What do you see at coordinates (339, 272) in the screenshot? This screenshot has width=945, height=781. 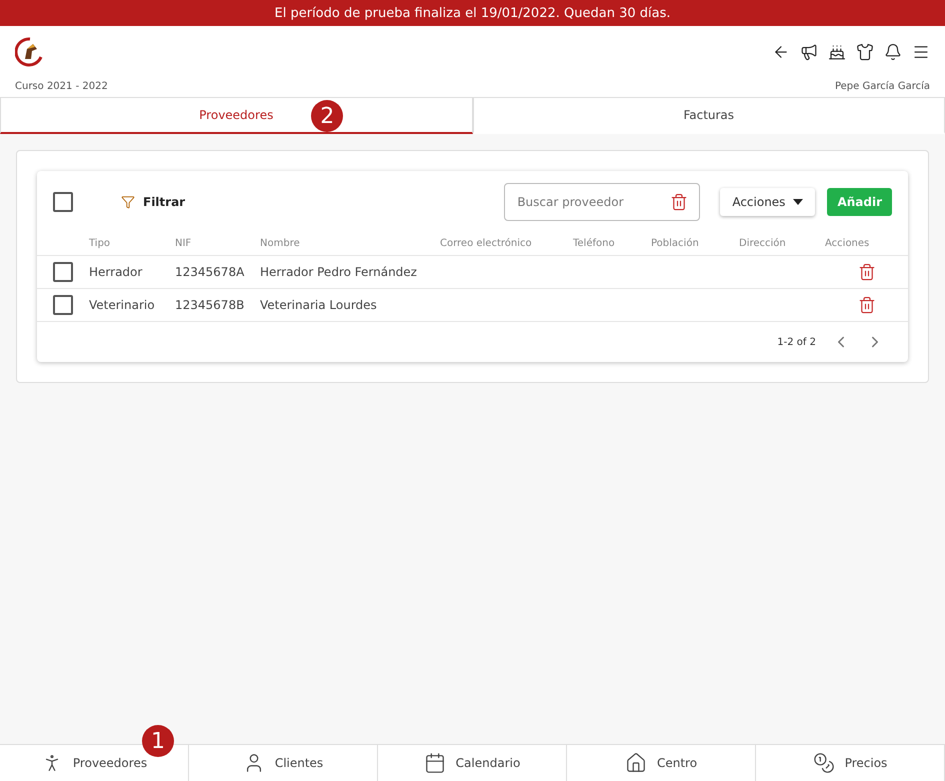 I see `table-cell-text: Herrador Pedro Fernández` at bounding box center [339, 272].